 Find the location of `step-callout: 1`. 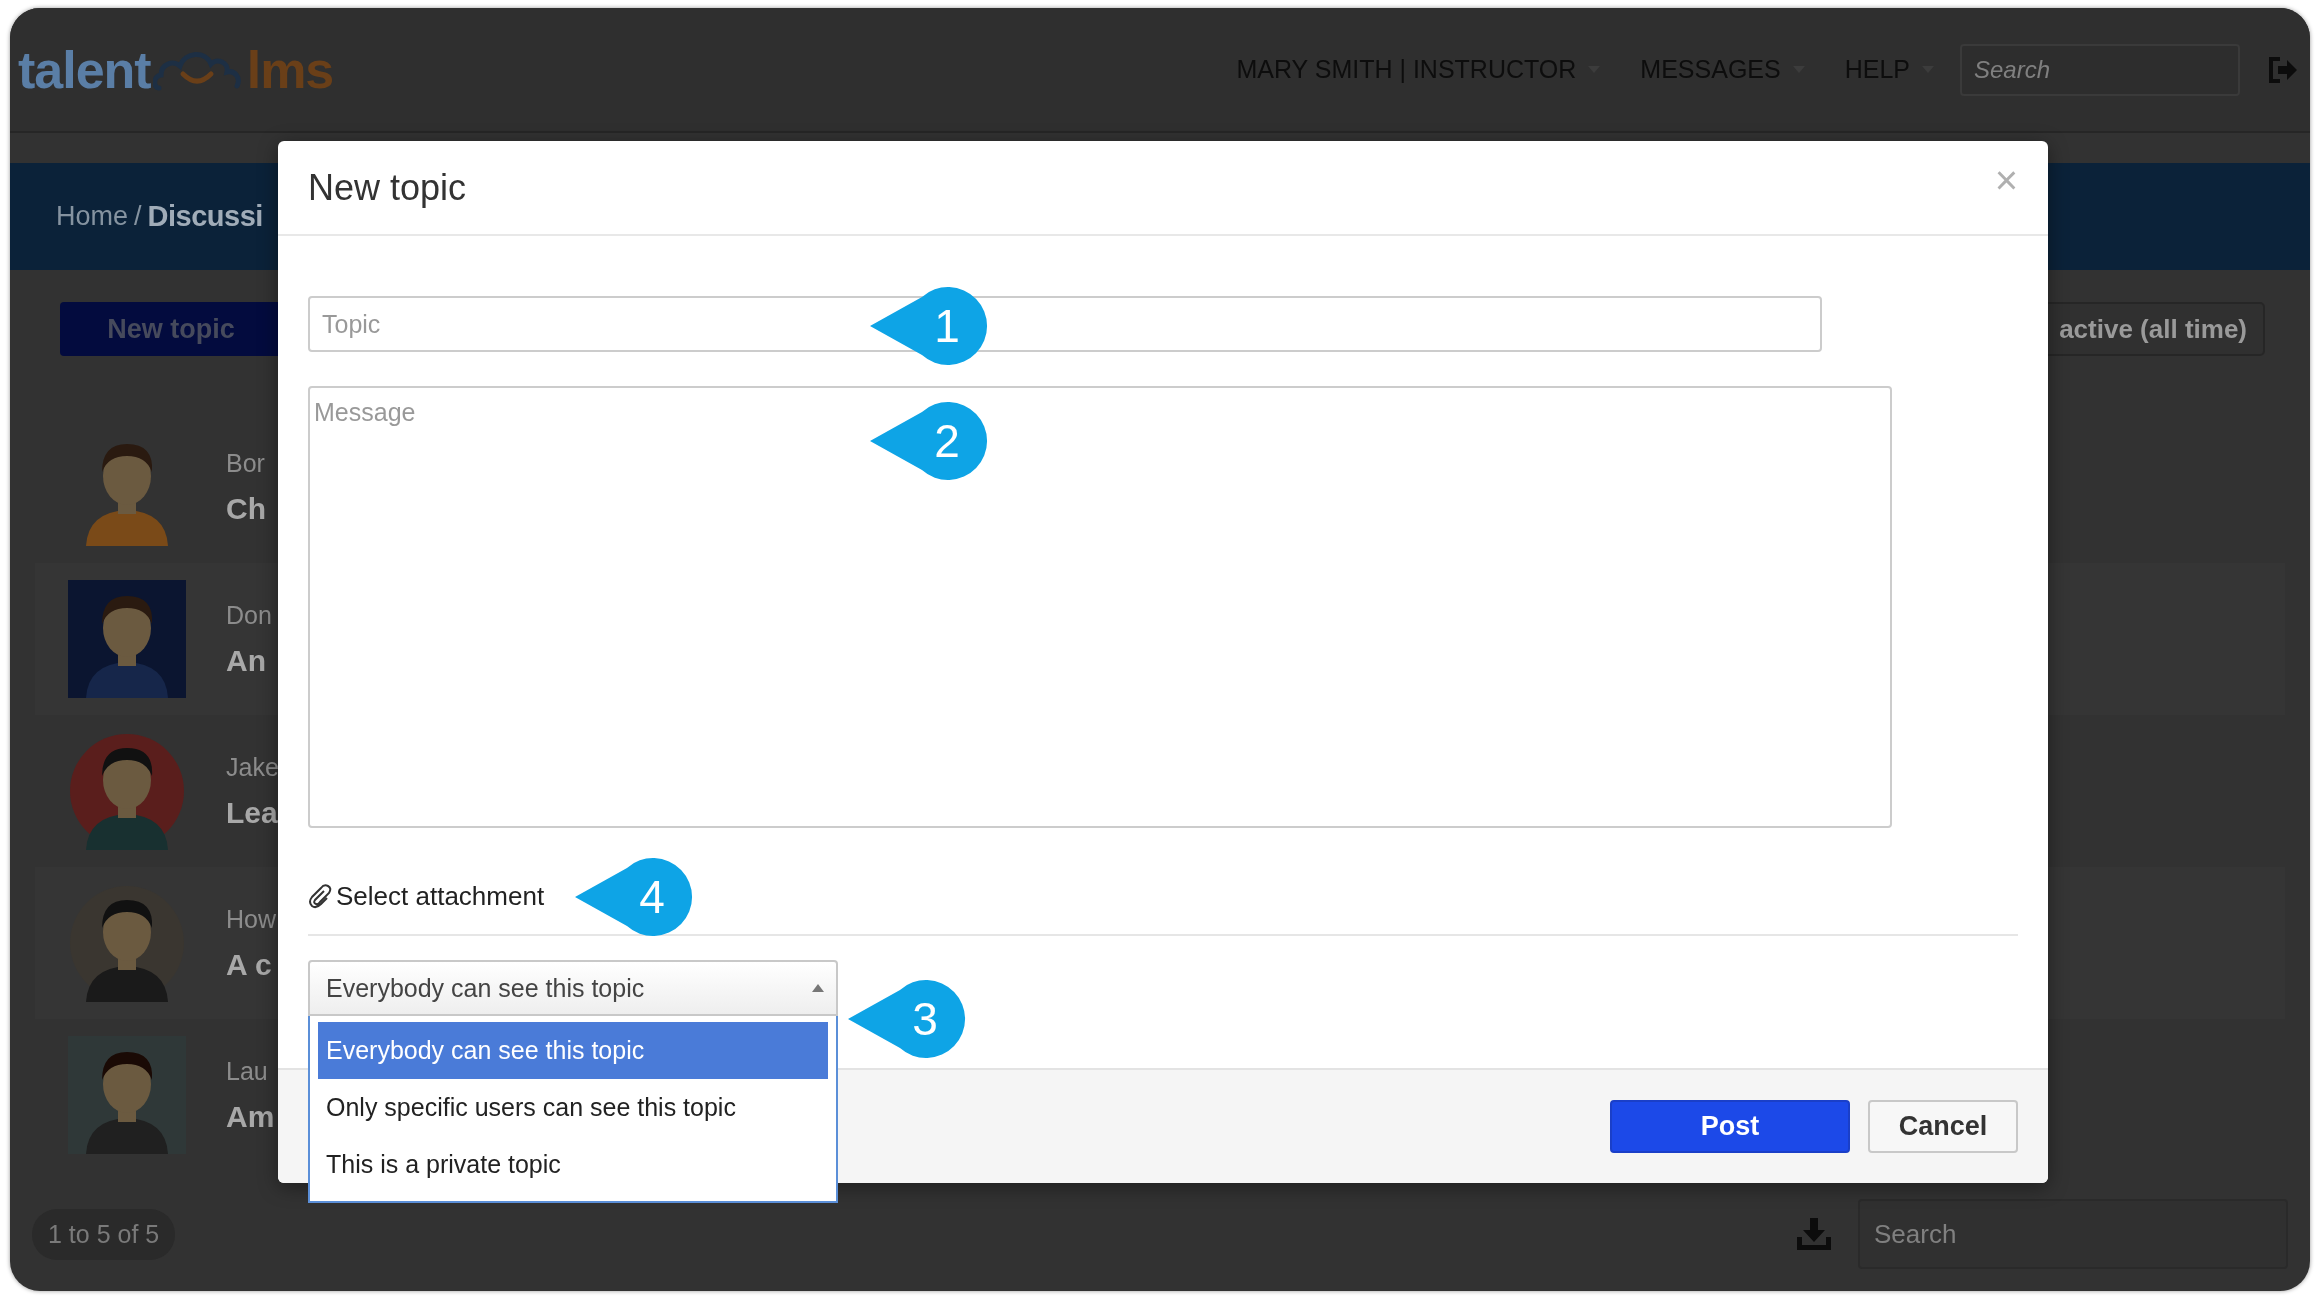

step-callout: 1 is located at coordinates (929, 326).